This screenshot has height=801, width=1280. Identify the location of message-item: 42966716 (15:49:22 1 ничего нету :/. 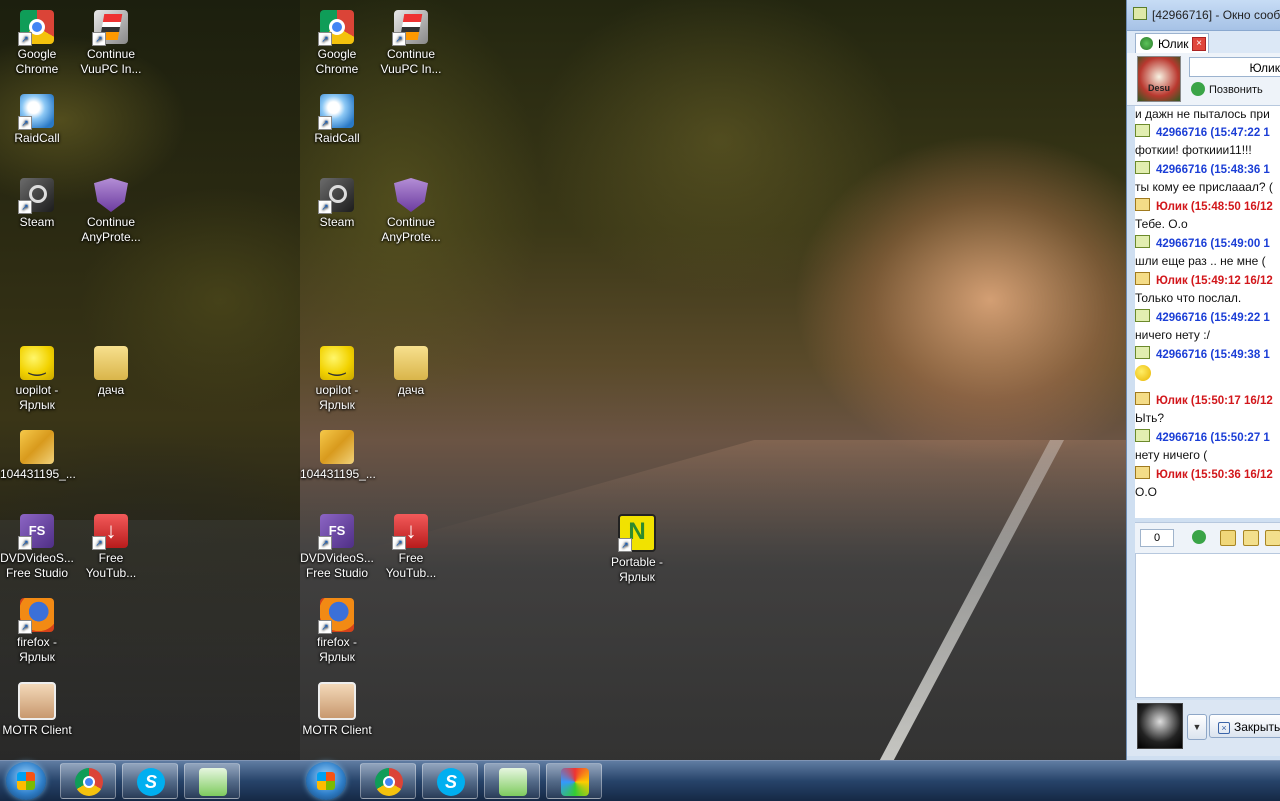
(1207, 327).